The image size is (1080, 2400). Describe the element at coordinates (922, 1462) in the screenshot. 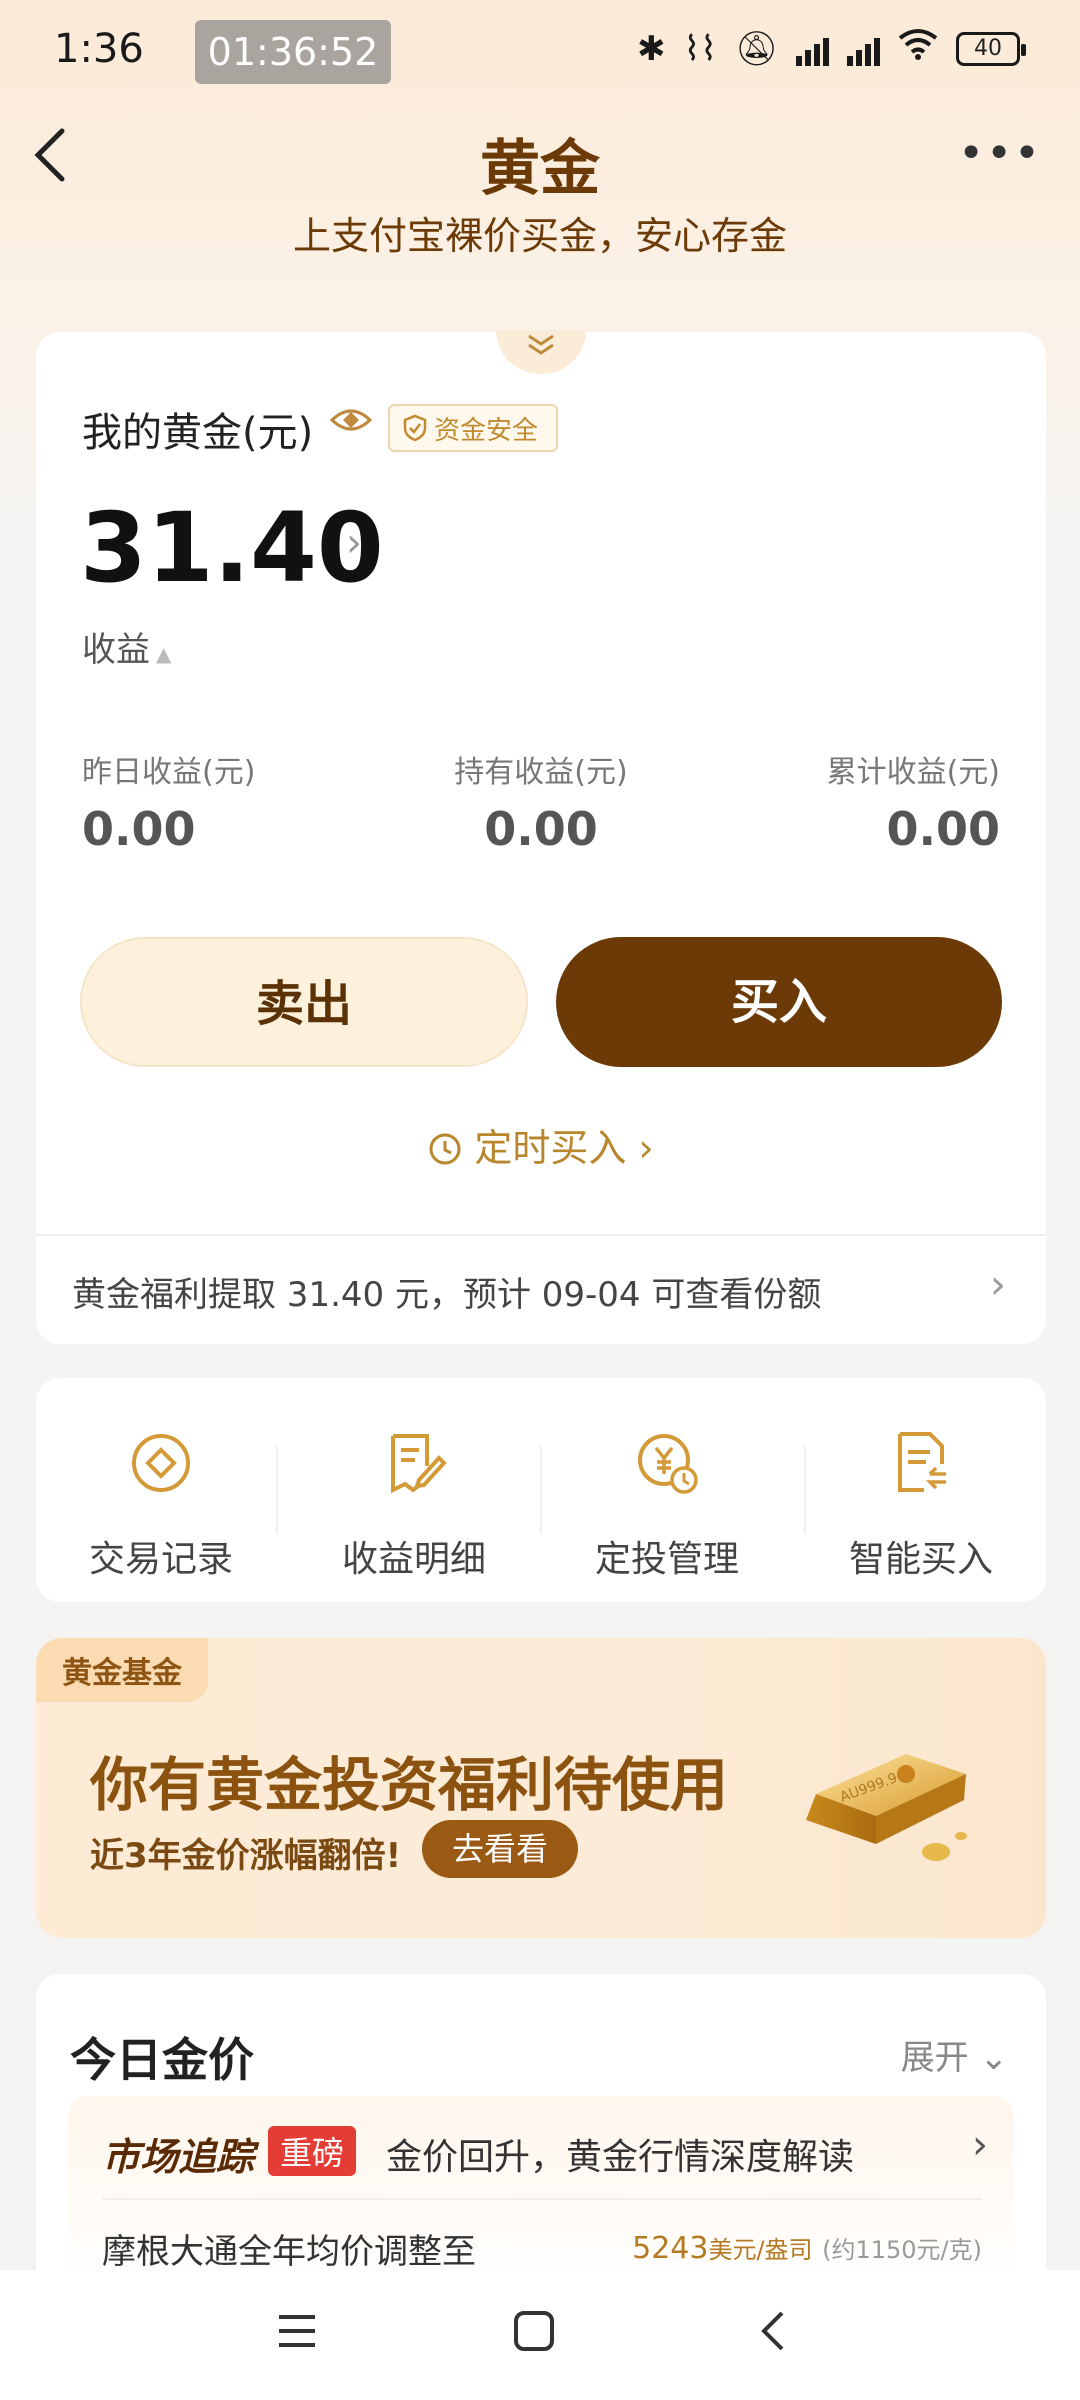

I see `smart-buy-icon` at that location.